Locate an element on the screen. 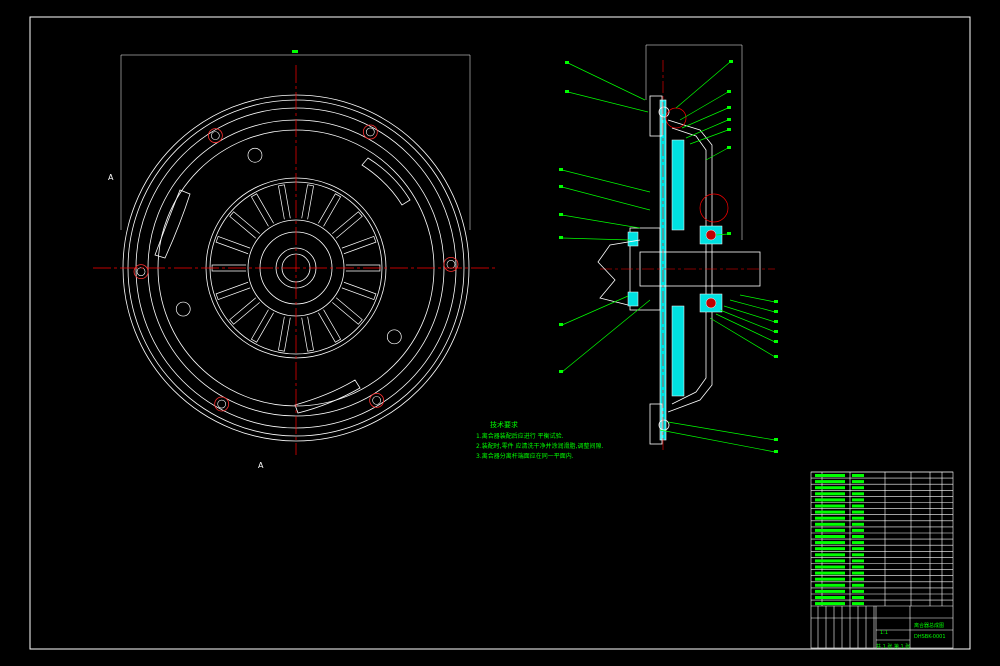 This screenshot has width=1000, height=666. drawing-number: DHSBK-0001 is located at coordinates (930, 637).